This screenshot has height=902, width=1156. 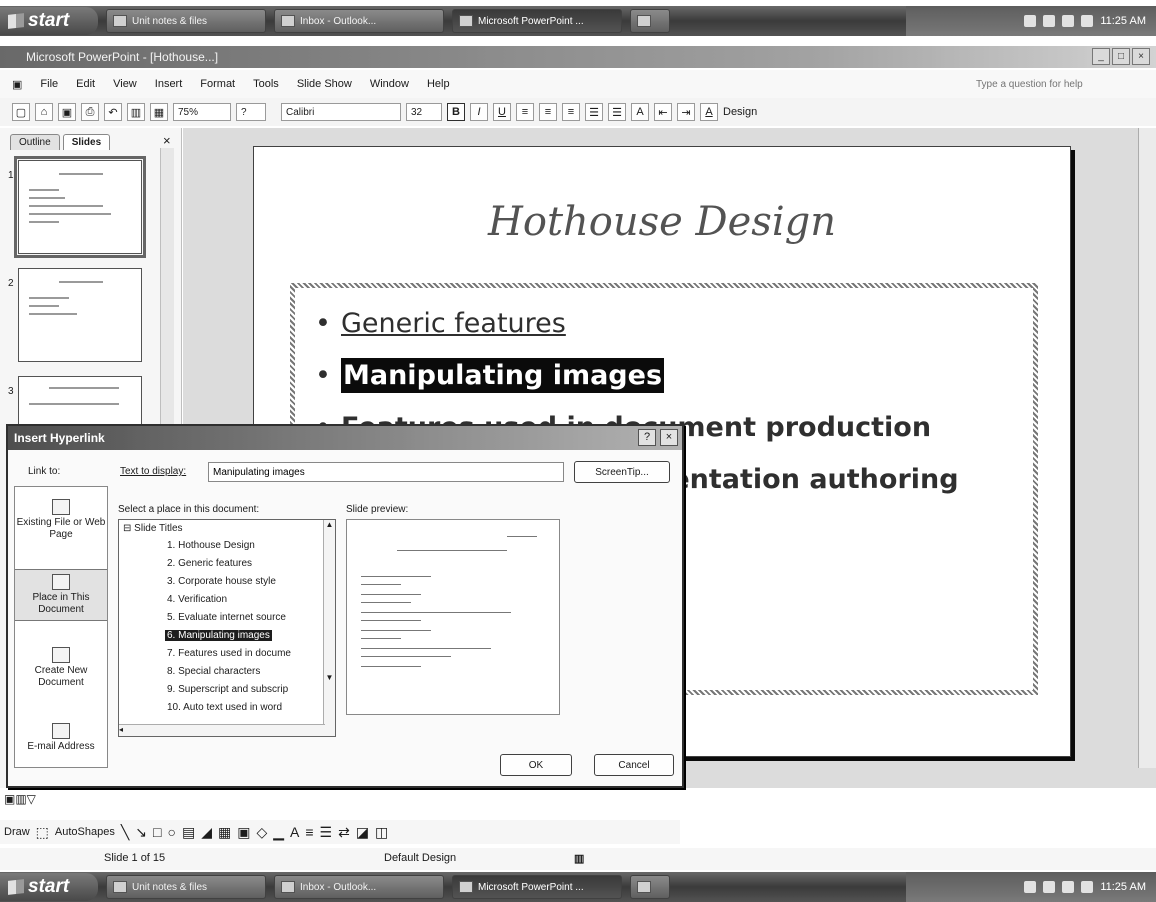 I want to click on text-to-display-input, so click(x=386, y=472).